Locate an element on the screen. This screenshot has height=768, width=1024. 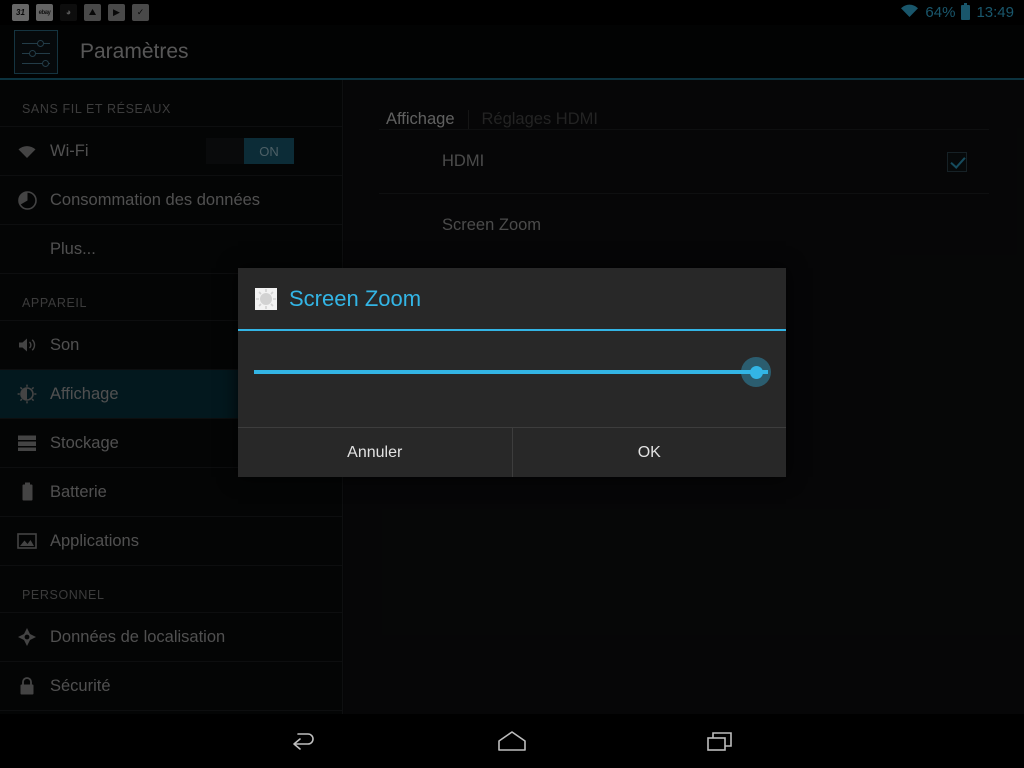
dialog-title: Screen Zoom is located at coordinates (355, 298).